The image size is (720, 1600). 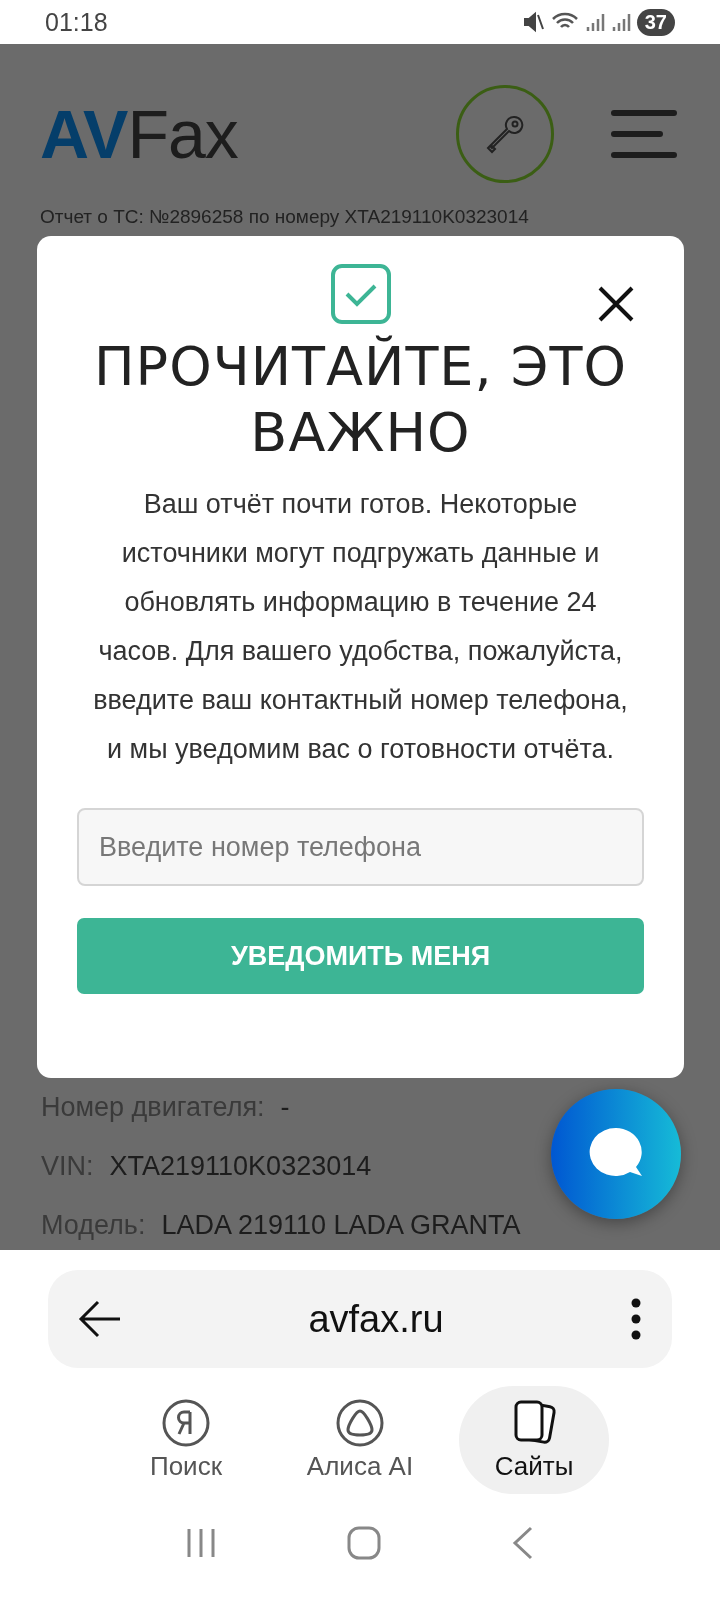 I want to click on phone-input: Введите номер телефона, so click(x=360, y=847).